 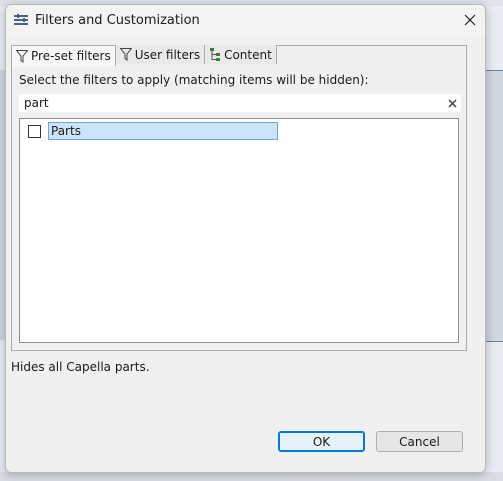 What do you see at coordinates (452, 103) in the screenshot?
I see `clear-icon` at bounding box center [452, 103].